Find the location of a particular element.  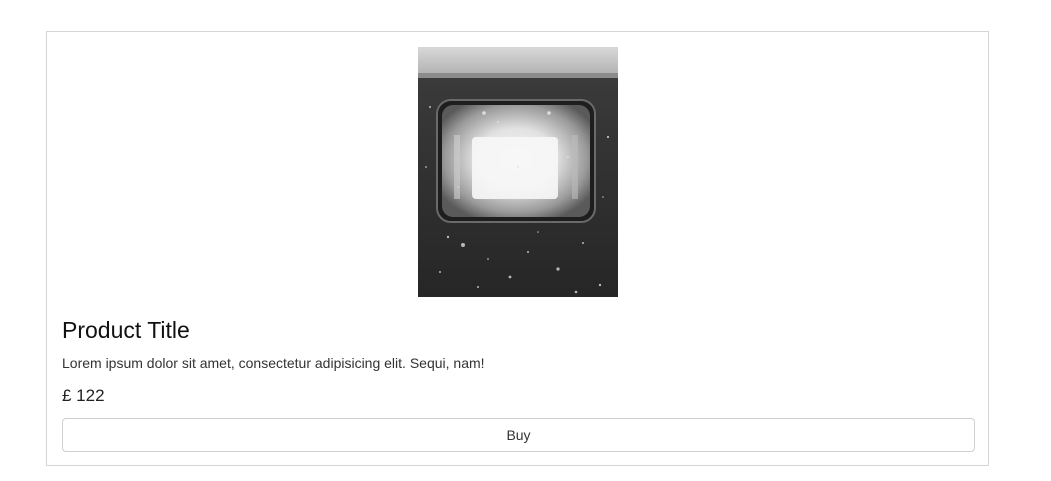

product-title: Product Title is located at coordinates (126, 330).